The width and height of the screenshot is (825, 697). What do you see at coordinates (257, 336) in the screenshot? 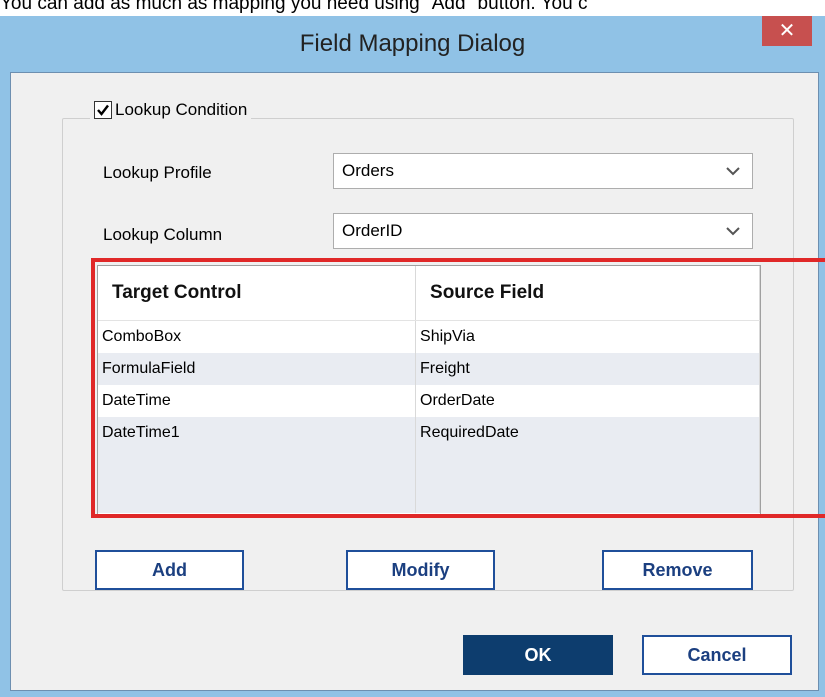
I see `target-control-cell: ComboBox` at bounding box center [257, 336].